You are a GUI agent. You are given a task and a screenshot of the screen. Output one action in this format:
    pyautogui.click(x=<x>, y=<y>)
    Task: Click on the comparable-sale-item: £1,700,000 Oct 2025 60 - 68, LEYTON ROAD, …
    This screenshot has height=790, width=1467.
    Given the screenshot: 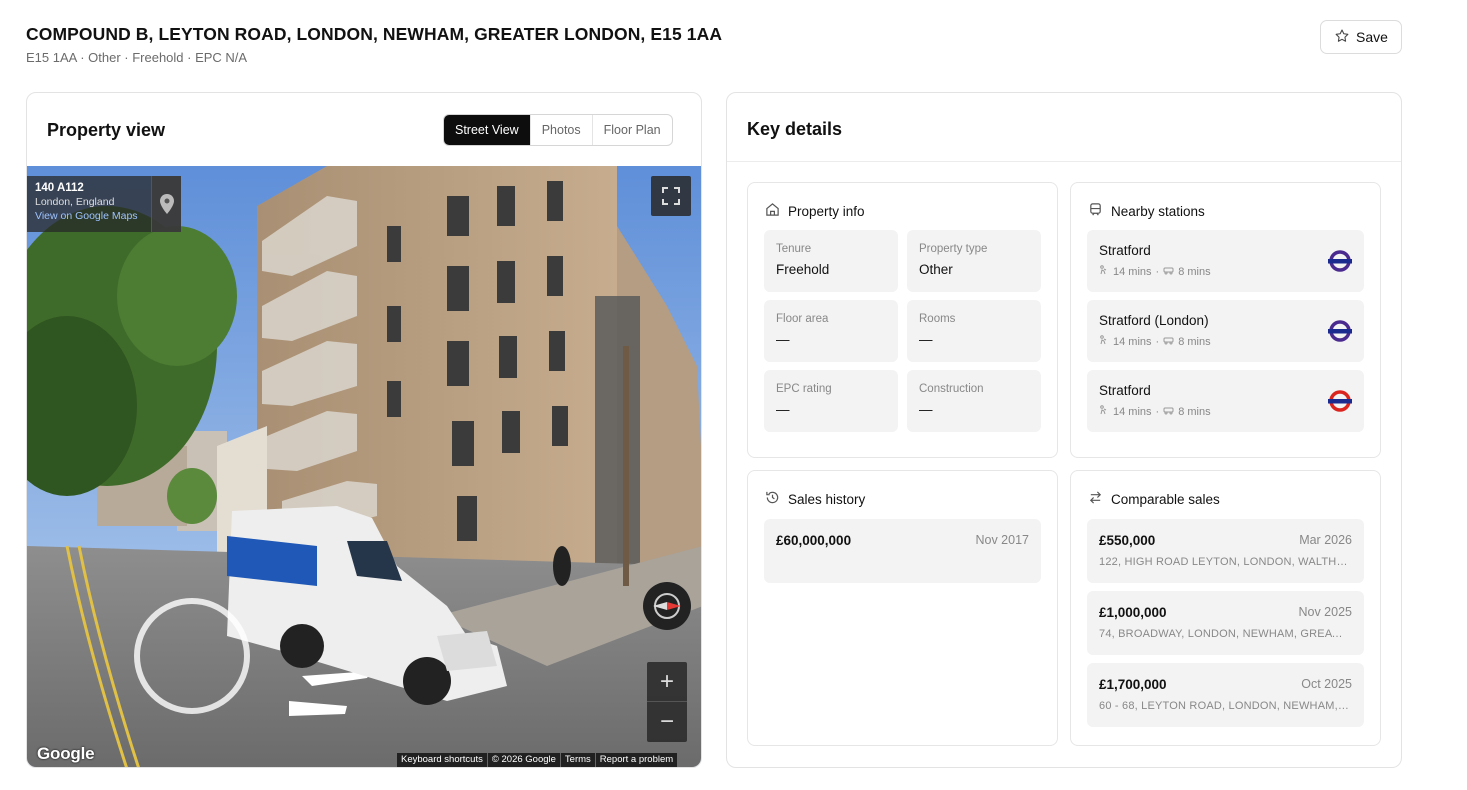 What is the action you would take?
    pyautogui.click(x=1225, y=695)
    